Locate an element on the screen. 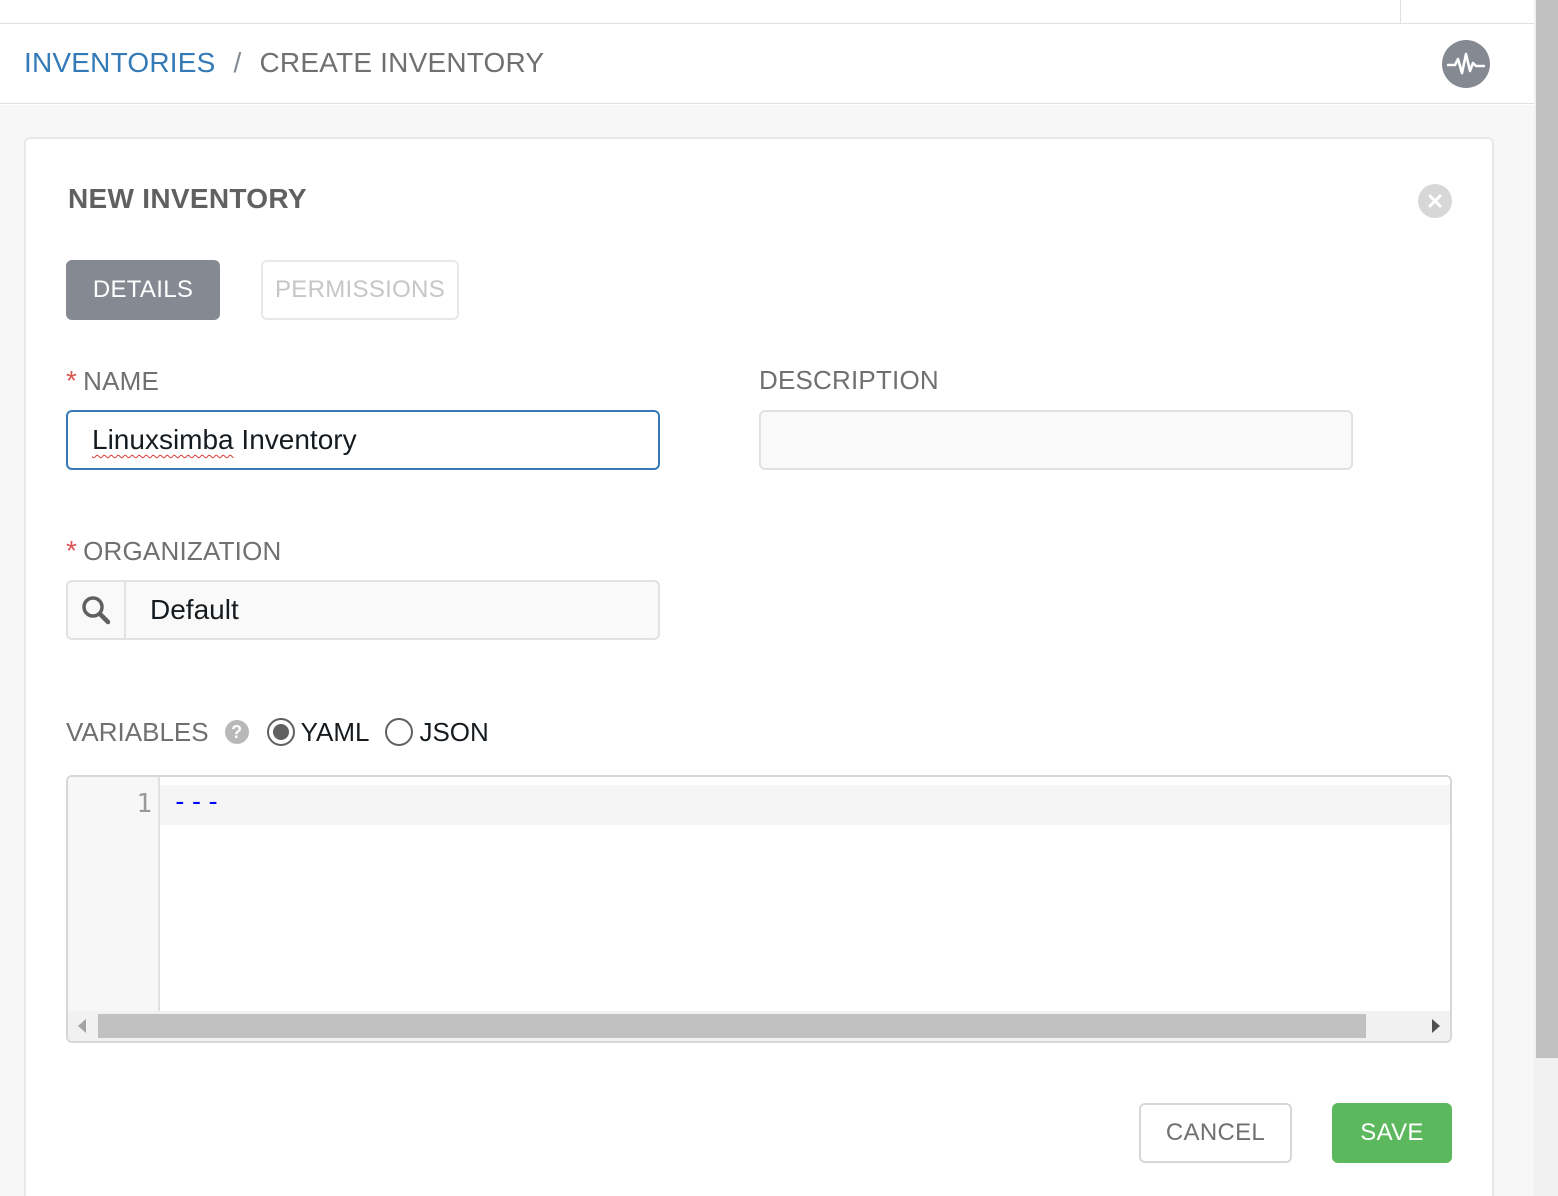 The image size is (1558, 1196). activity-stream-icon is located at coordinates (1466, 63).